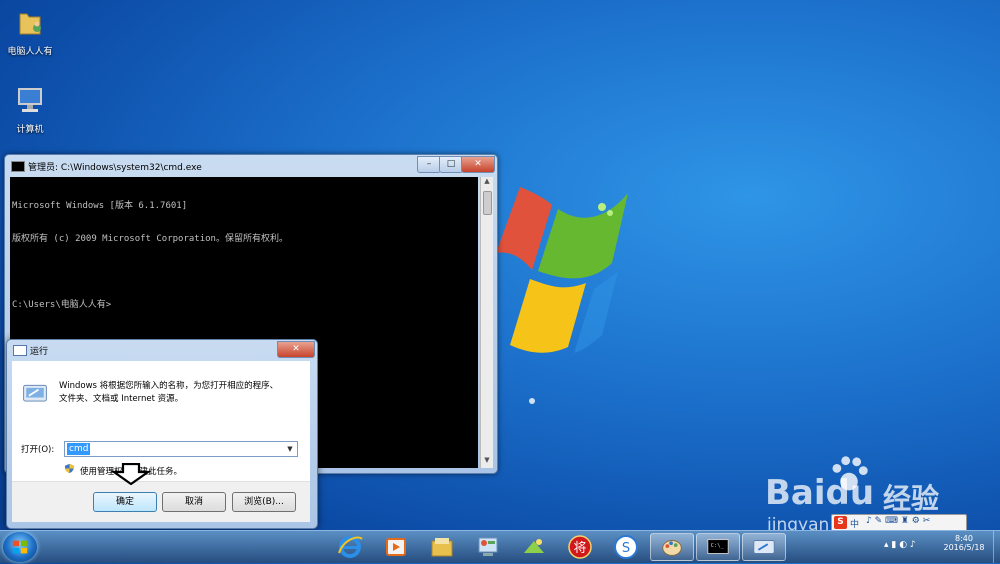 Image resolution: width=1000 pixels, height=564 pixels. What do you see at coordinates (30, 24) in the screenshot?
I see `user-folder-icon` at bounding box center [30, 24].